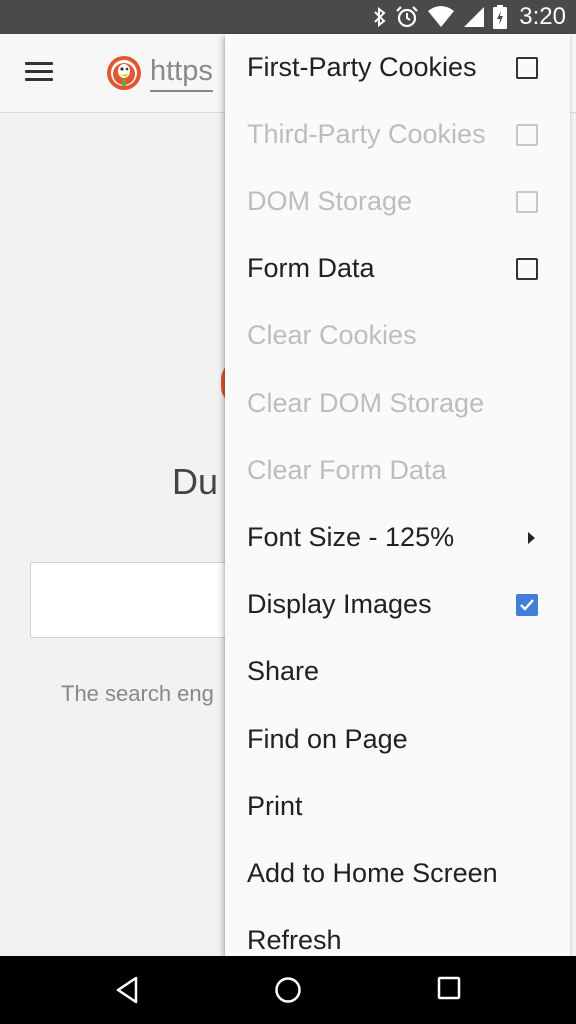  What do you see at coordinates (474, 17) in the screenshot?
I see `signal-icon` at bounding box center [474, 17].